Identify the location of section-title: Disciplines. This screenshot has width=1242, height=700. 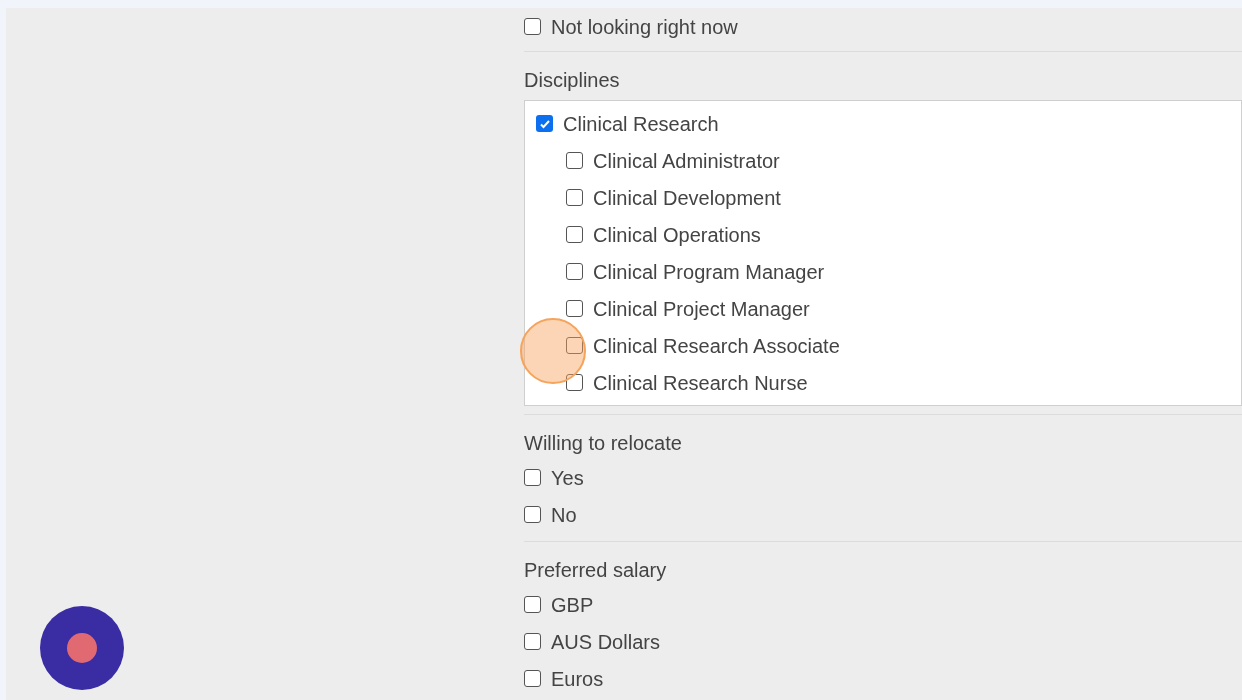
(572, 80).